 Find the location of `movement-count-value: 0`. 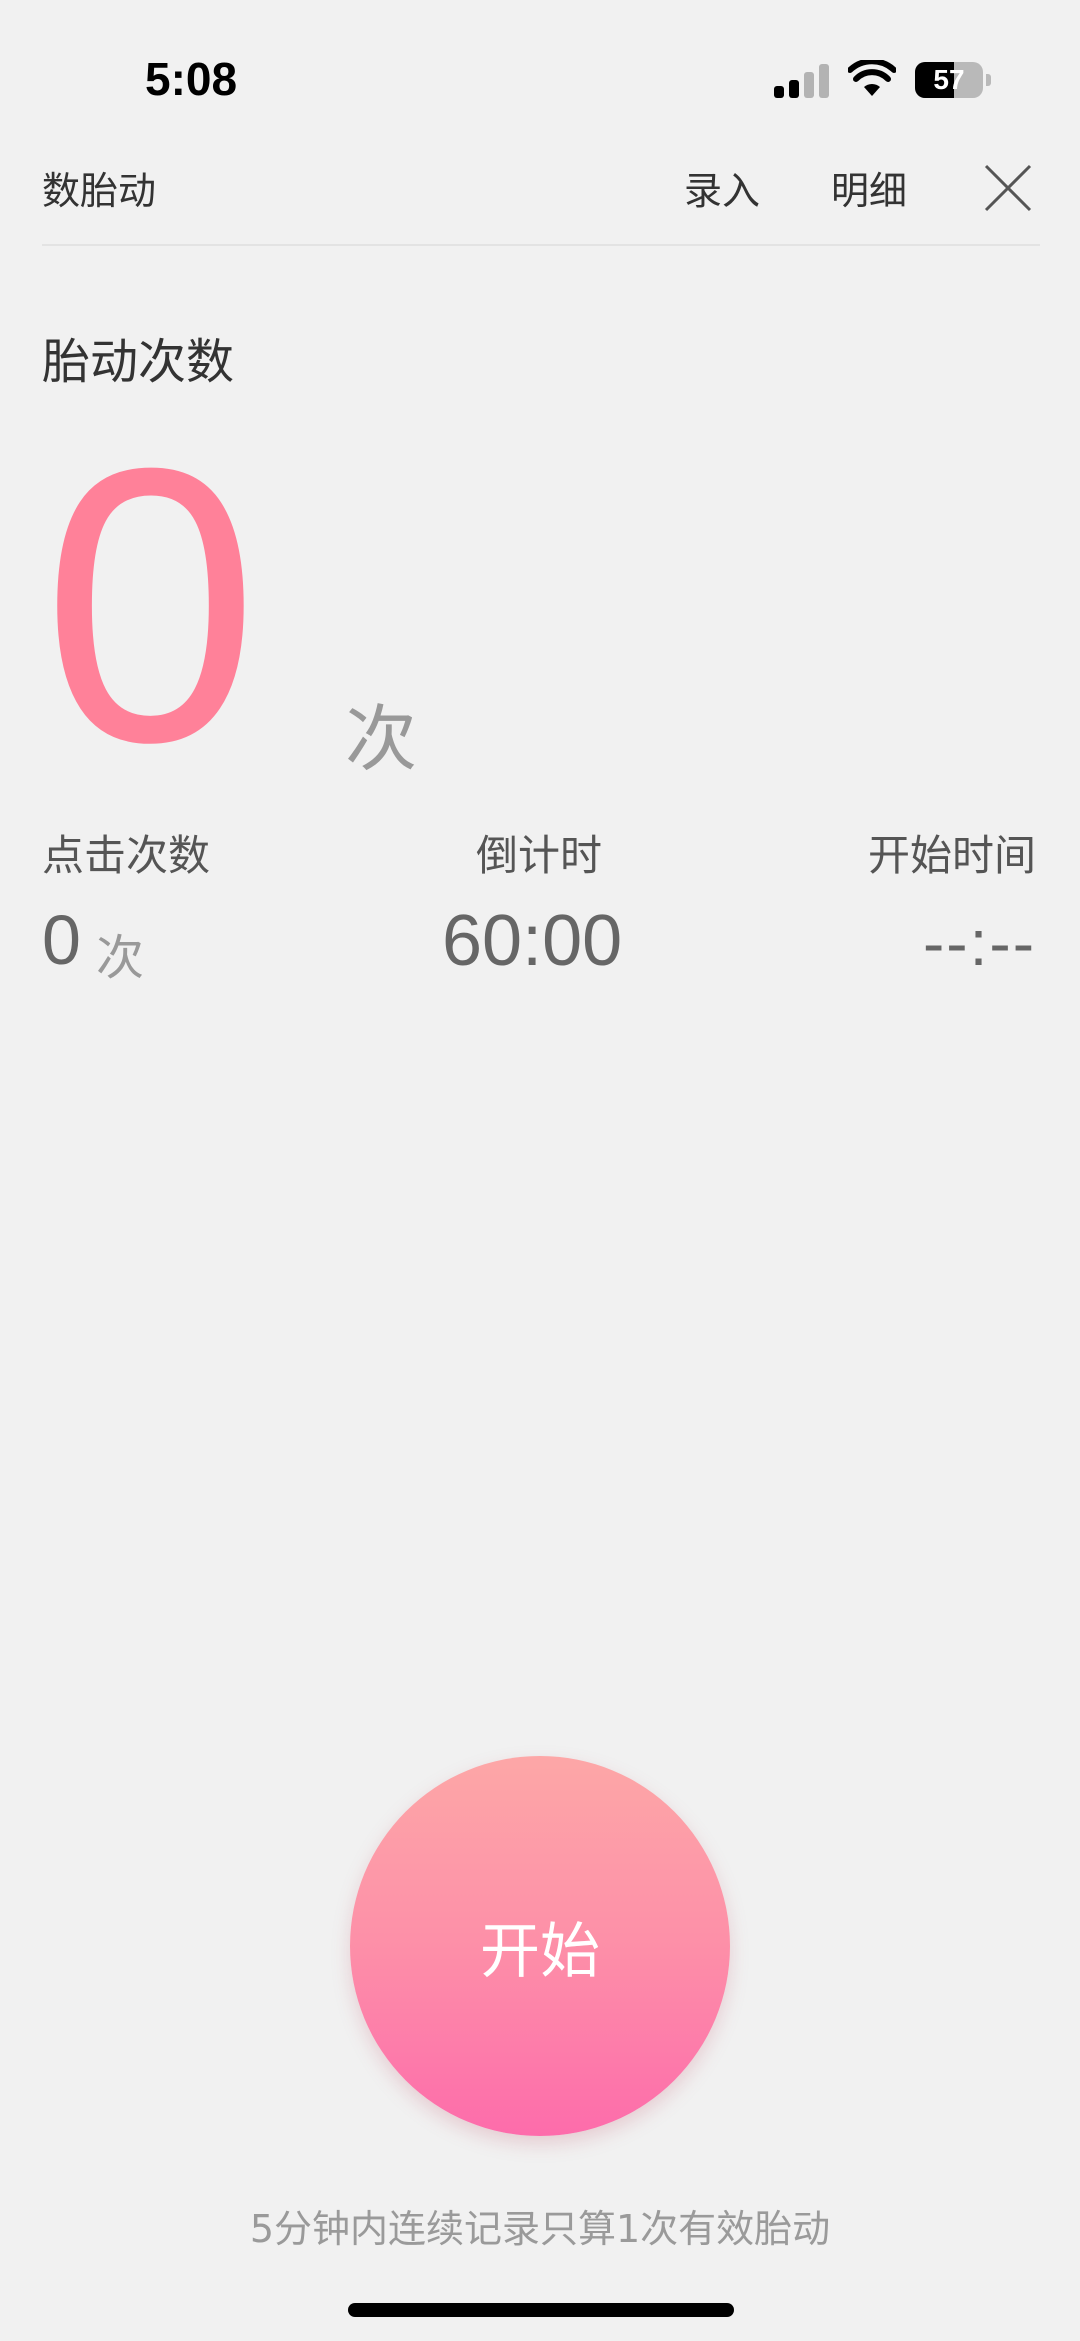

movement-count-value: 0 is located at coordinates (150, 605).